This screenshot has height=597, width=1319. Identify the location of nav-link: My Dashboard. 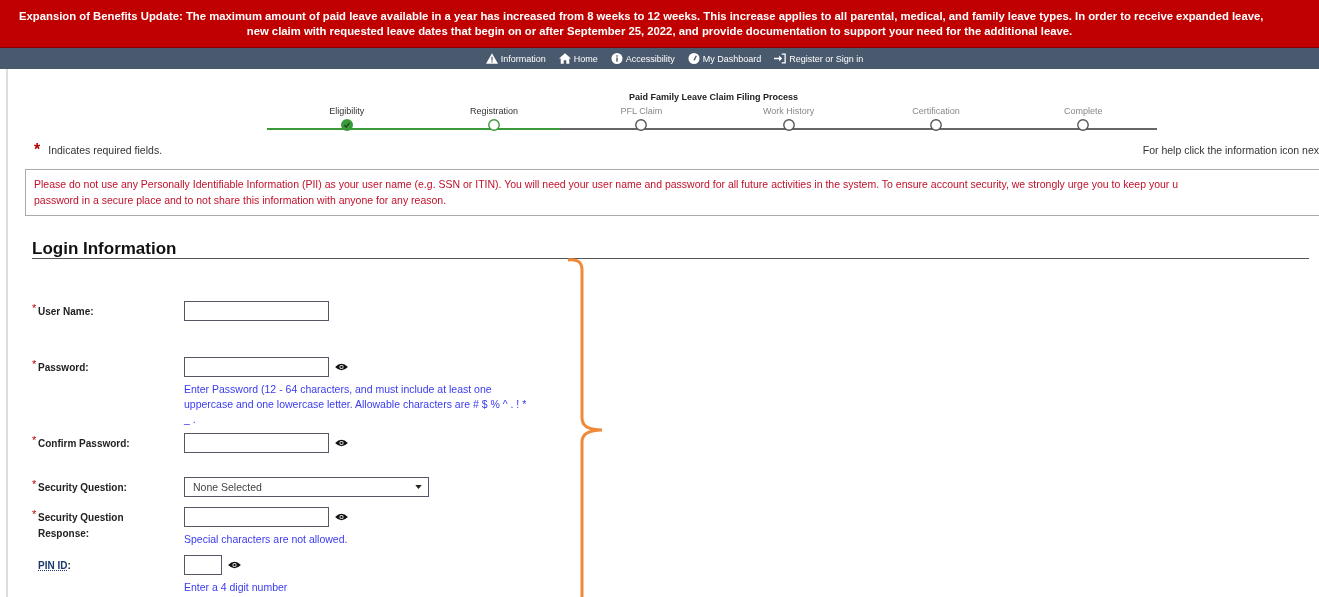
(724, 58).